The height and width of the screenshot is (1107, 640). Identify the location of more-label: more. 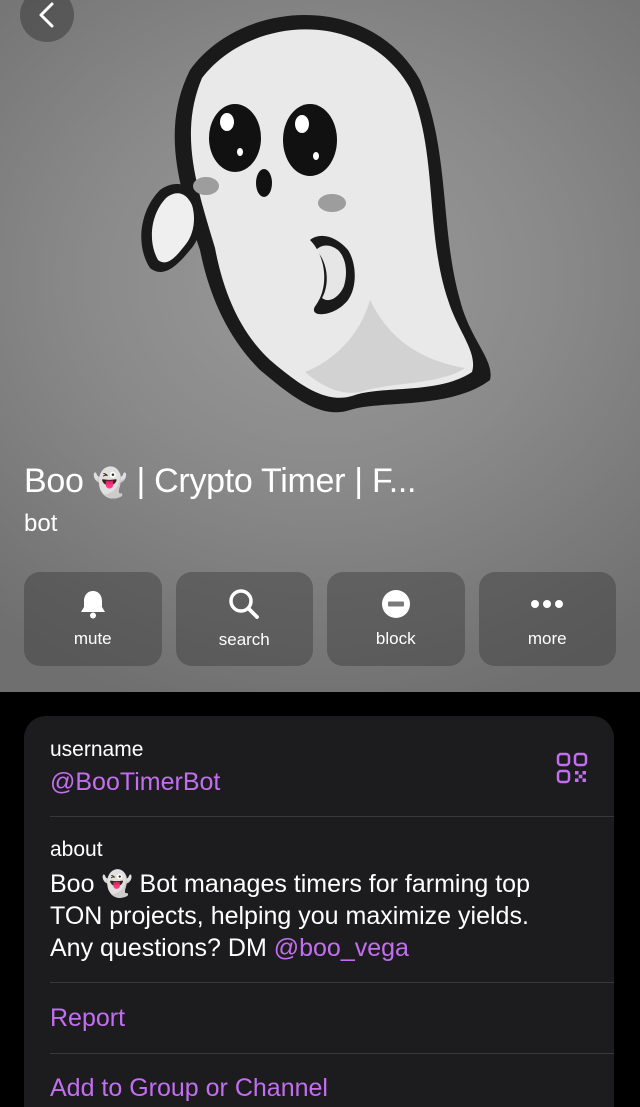
(547, 638).